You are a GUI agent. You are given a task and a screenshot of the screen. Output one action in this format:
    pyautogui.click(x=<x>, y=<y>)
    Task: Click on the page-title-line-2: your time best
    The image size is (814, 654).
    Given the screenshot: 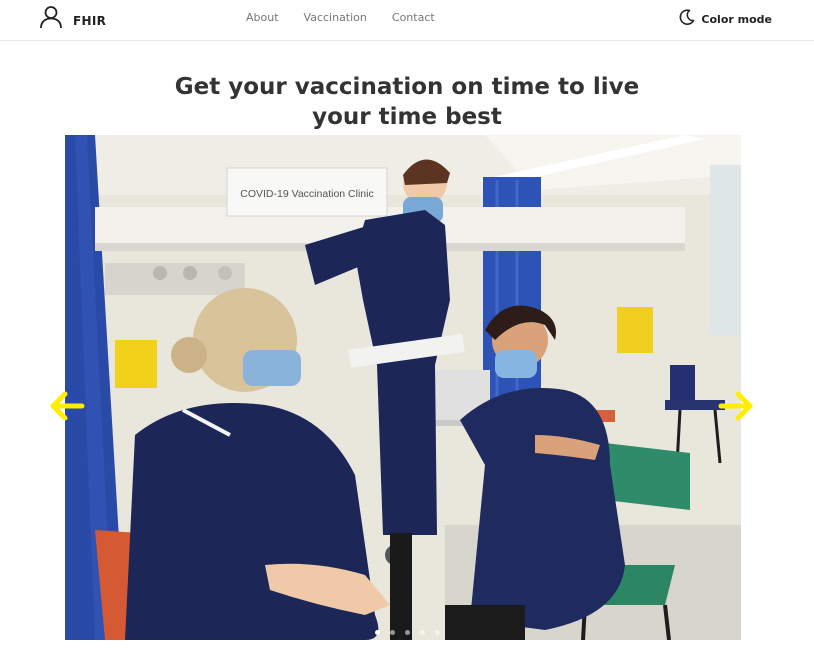 What is the action you would take?
    pyautogui.click(x=407, y=117)
    